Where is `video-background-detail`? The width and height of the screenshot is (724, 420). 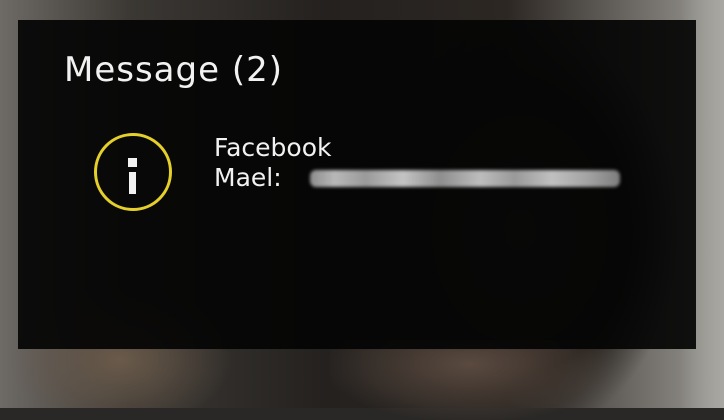 video-background-detail is located at coordinates (470, 380).